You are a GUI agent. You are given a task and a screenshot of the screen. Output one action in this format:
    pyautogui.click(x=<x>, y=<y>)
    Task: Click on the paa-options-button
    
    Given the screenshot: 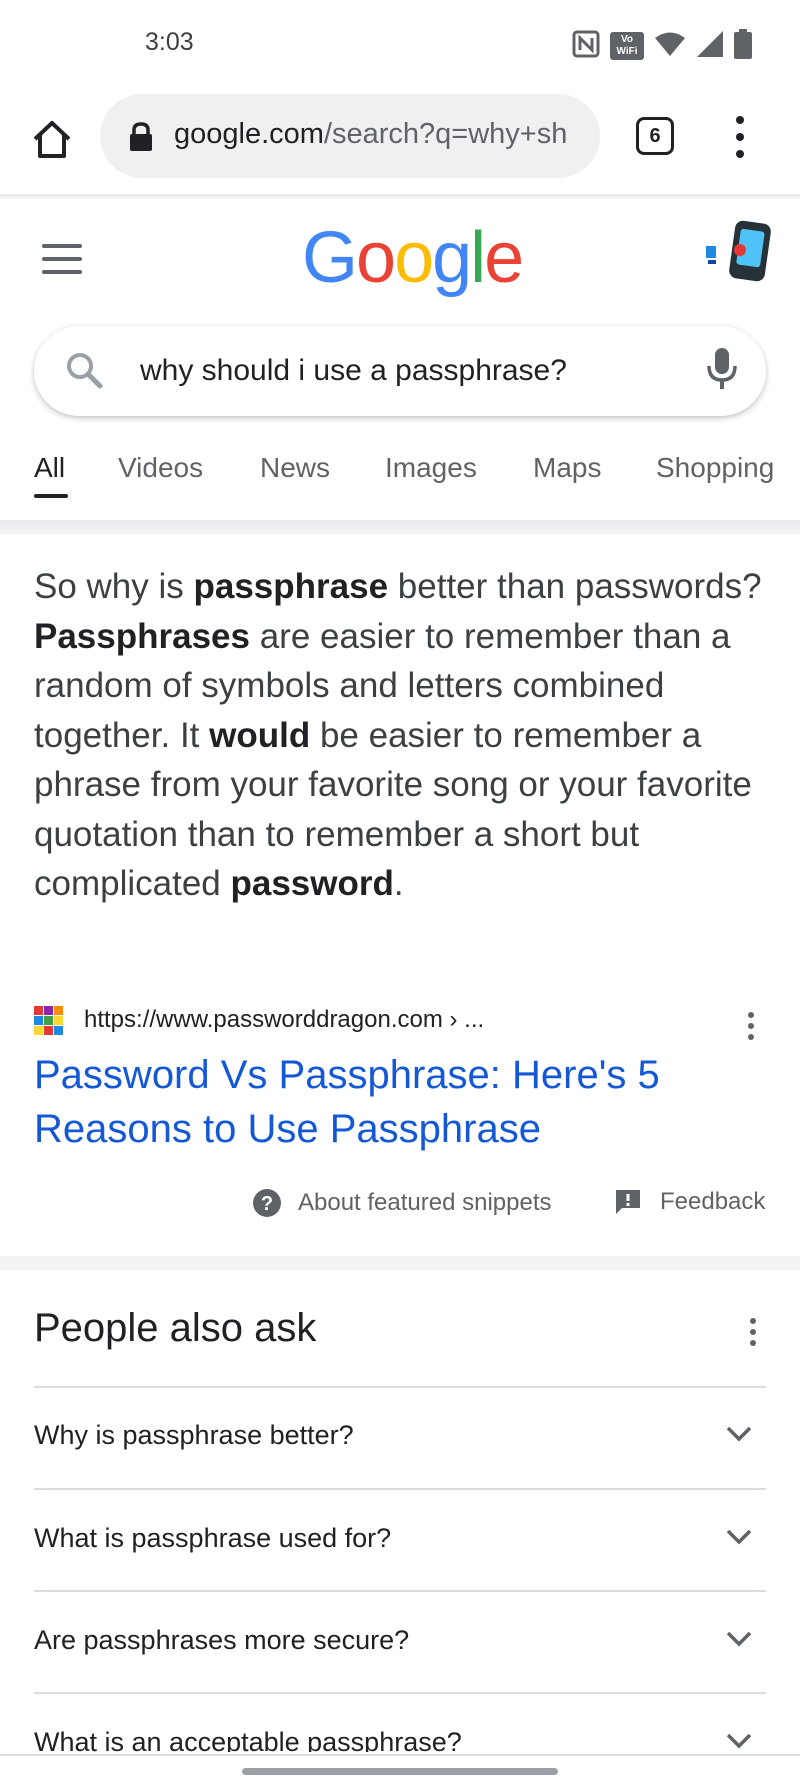 What is the action you would take?
    pyautogui.click(x=754, y=1332)
    